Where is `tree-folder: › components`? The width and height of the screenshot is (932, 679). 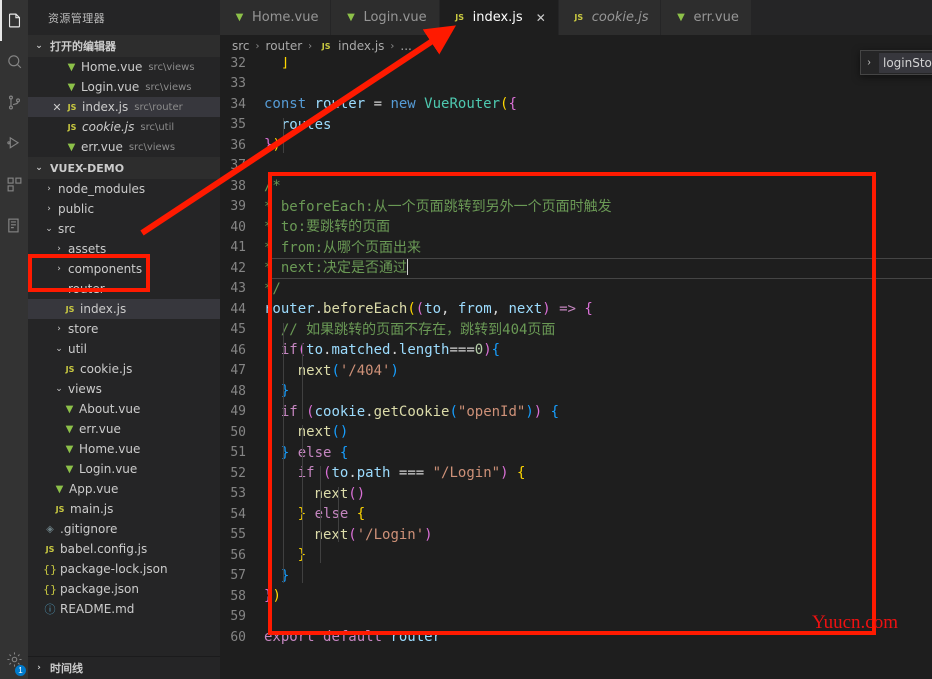 tree-folder: › components is located at coordinates (124, 269).